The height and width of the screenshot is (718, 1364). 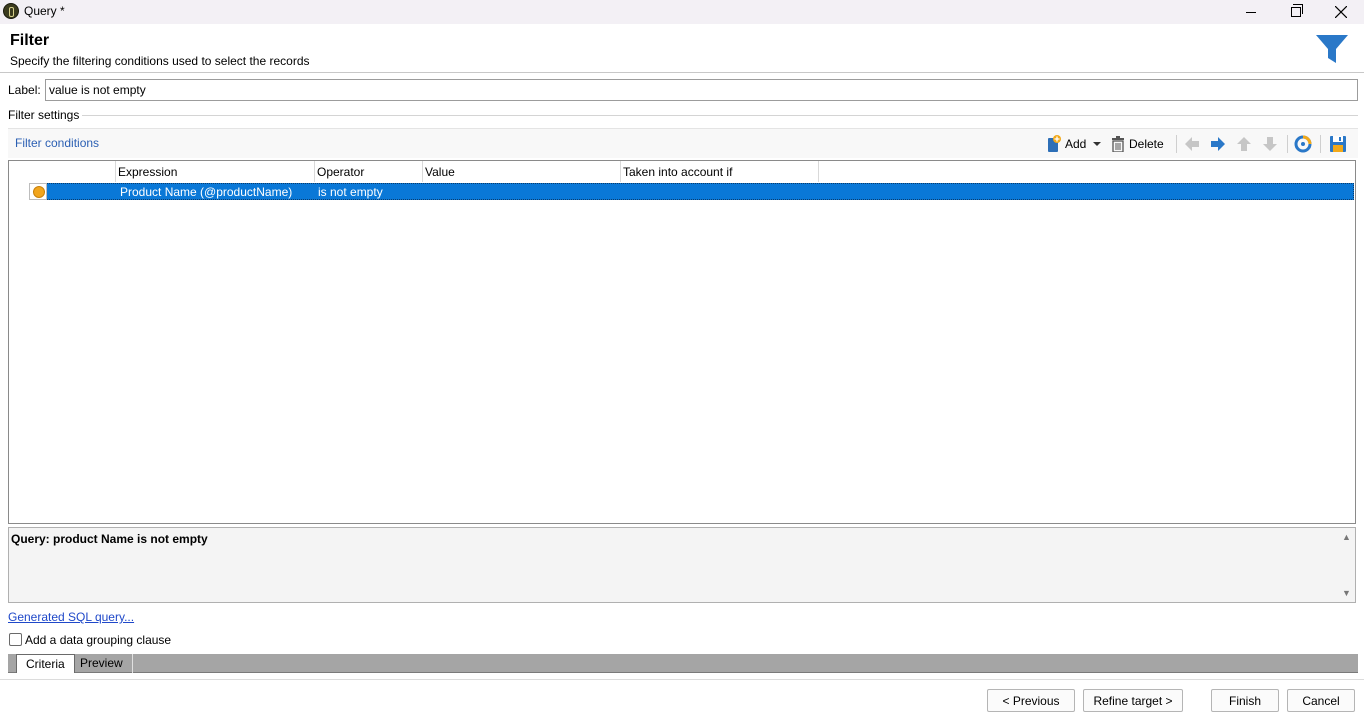 What do you see at coordinates (57, 143) in the screenshot?
I see `filter-conditions-link: Filter conditions` at bounding box center [57, 143].